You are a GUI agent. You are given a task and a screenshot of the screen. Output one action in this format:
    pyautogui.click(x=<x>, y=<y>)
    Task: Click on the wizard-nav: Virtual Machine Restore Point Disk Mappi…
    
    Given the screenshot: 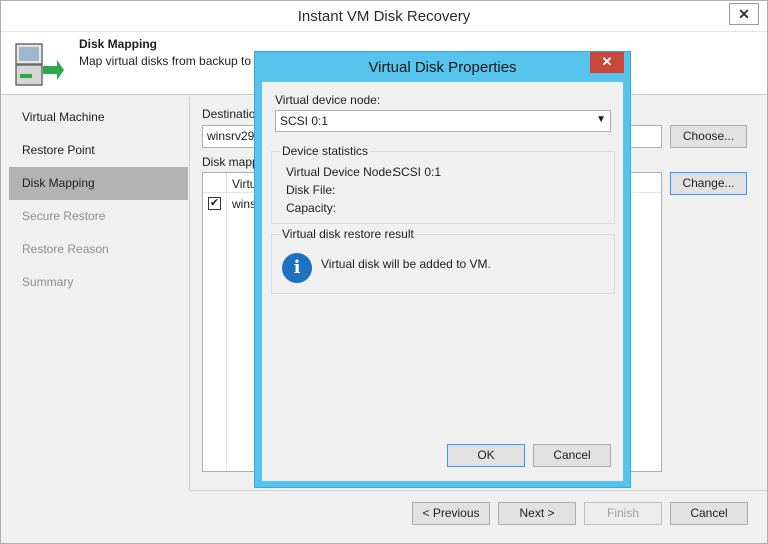 What is the action you would take?
    pyautogui.click(x=98, y=200)
    